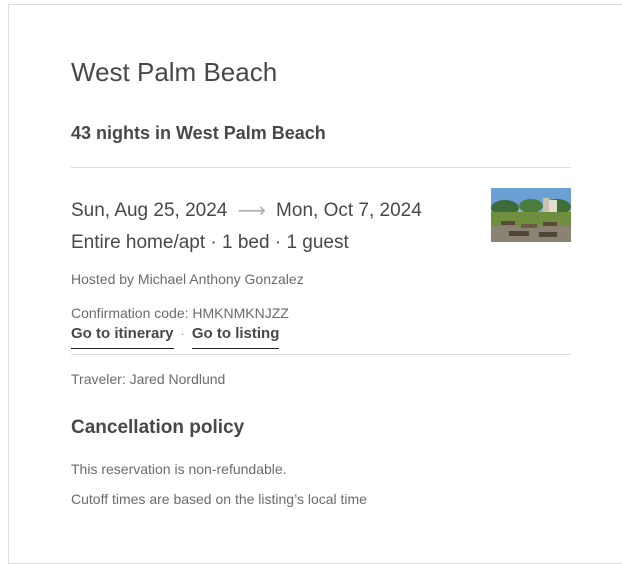 The image size is (622, 564). Describe the element at coordinates (180, 313) in the screenshot. I see `confirmation-code: Confirmation code: HMKNMKNJZZ` at that location.